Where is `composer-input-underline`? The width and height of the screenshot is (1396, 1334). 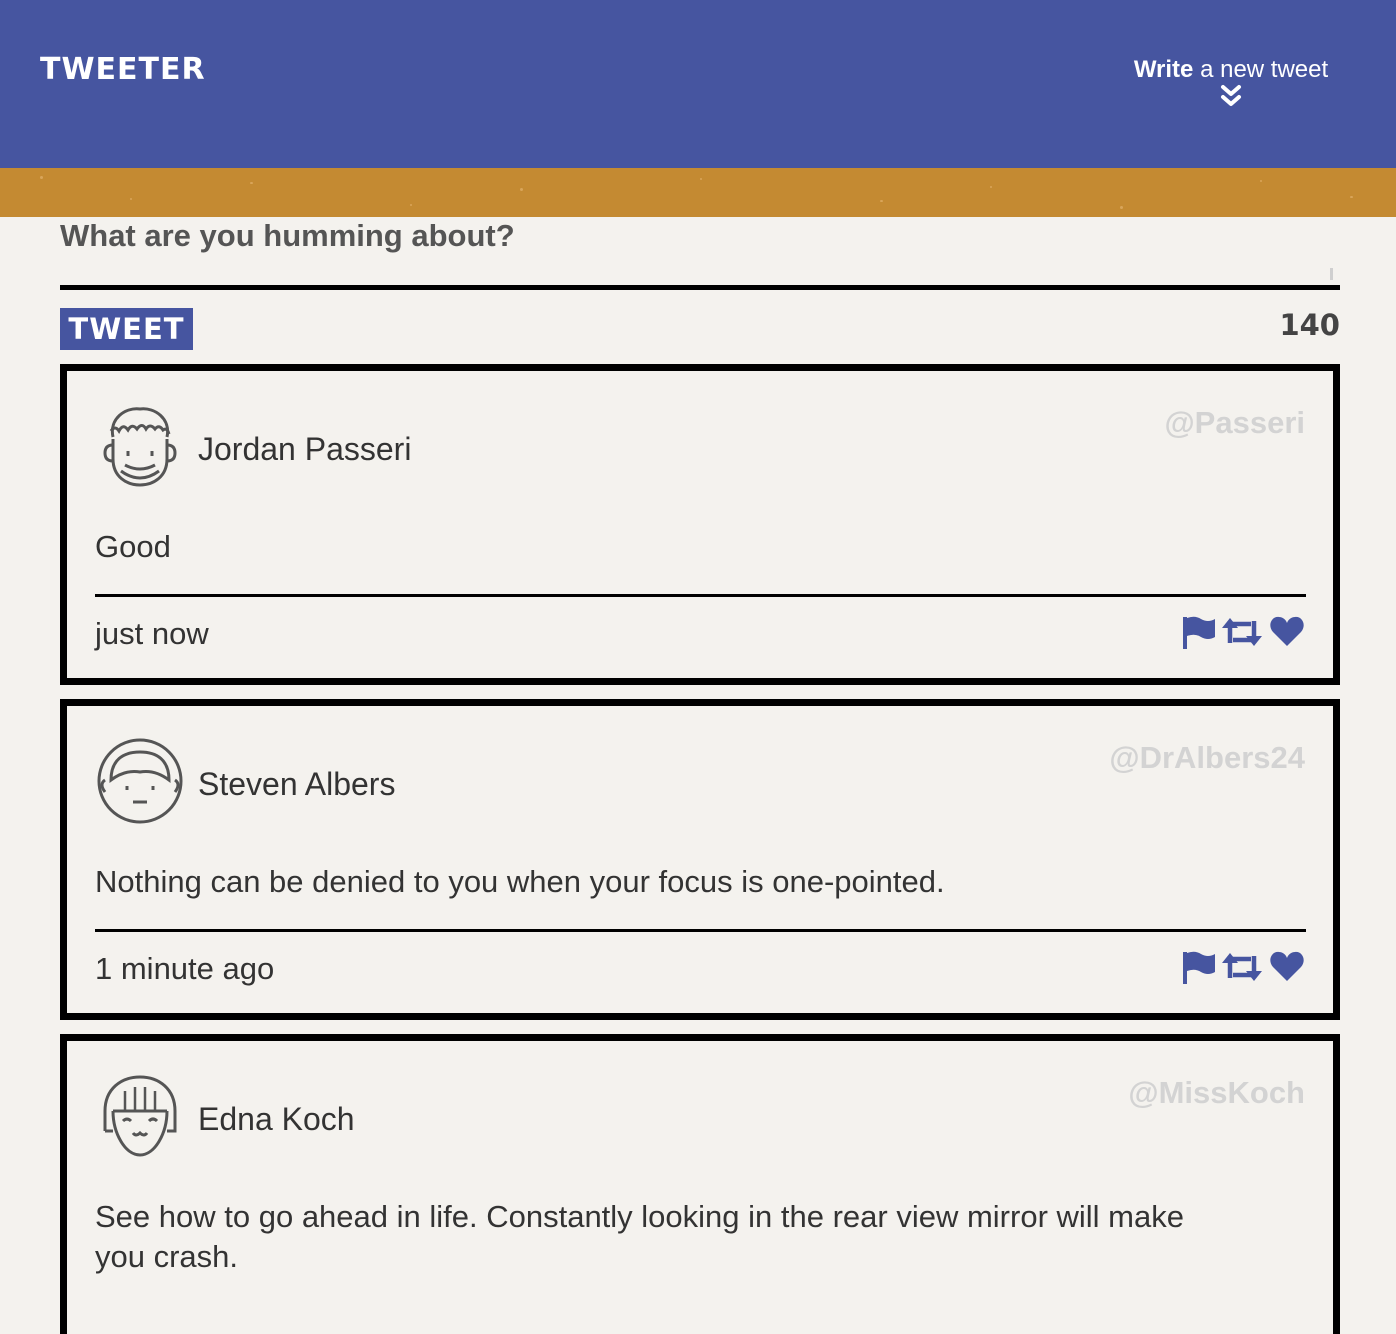 composer-input-underline is located at coordinates (700, 287).